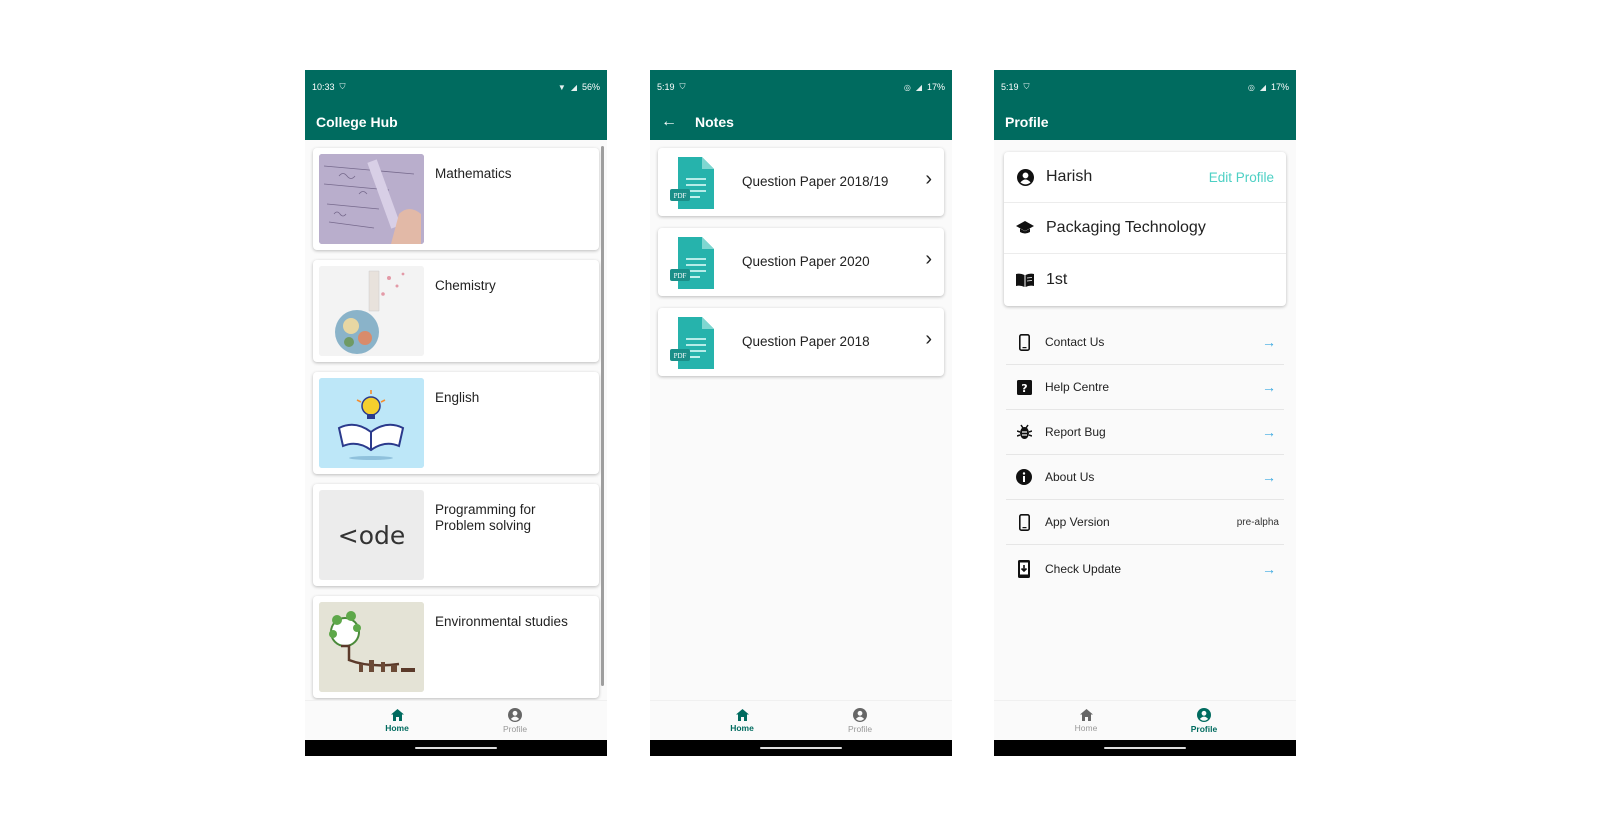 The width and height of the screenshot is (1600, 840). I want to click on scrollbar, so click(602, 416).